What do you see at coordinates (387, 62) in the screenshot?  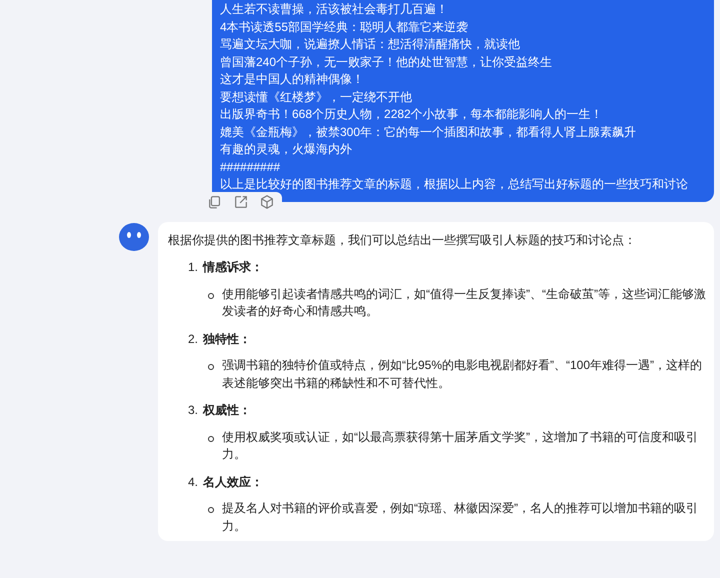 I see `message-line: 曾国藩240个子孙，无一败家子！他的处世智慧，让你受益终生` at bounding box center [387, 62].